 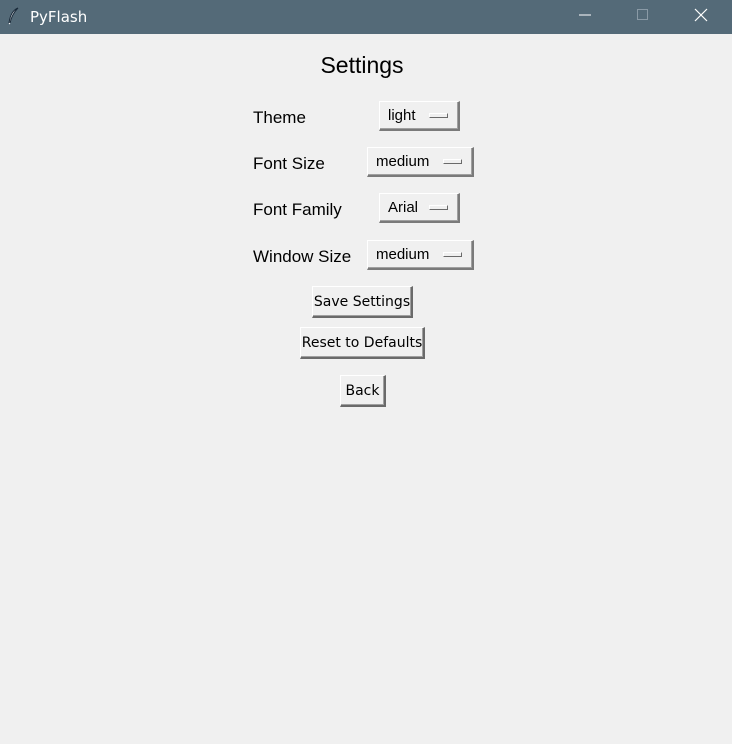 What do you see at coordinates (289, 163) in the screenshot?
I see `font-size-label: Font Size` at bounding box center [289, 163].